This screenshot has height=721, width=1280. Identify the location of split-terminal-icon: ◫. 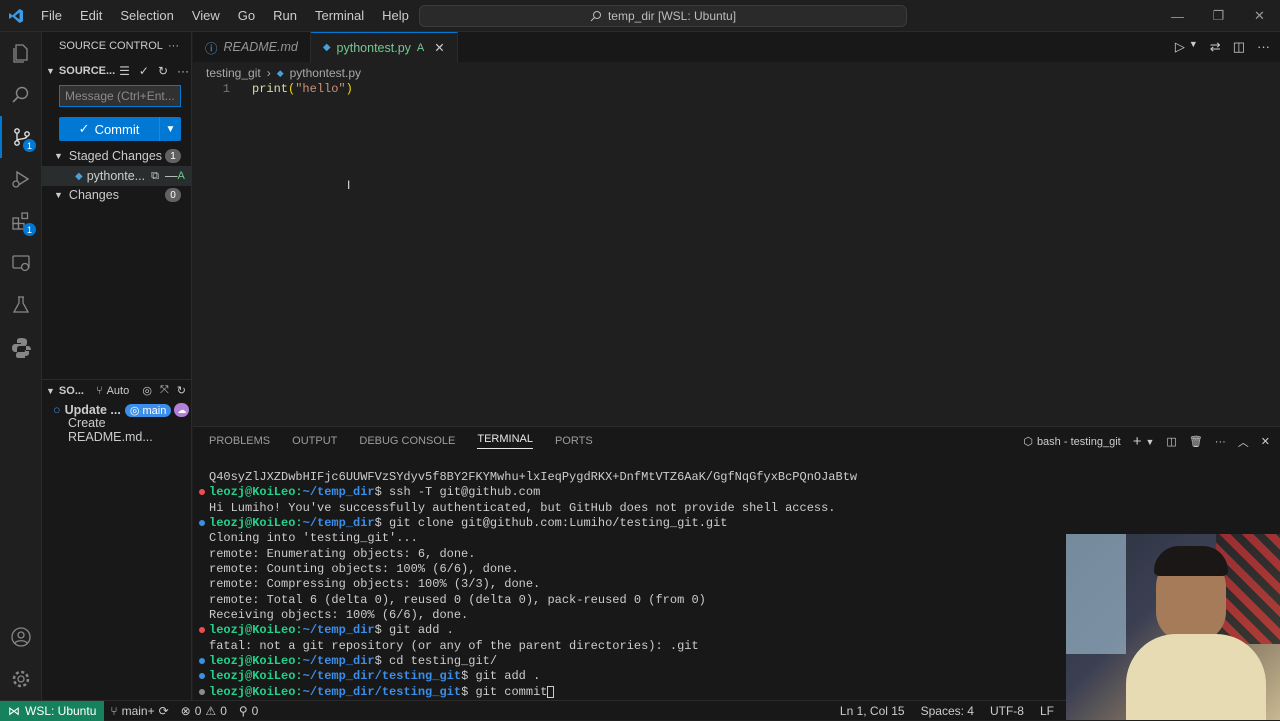
(1171, 441).